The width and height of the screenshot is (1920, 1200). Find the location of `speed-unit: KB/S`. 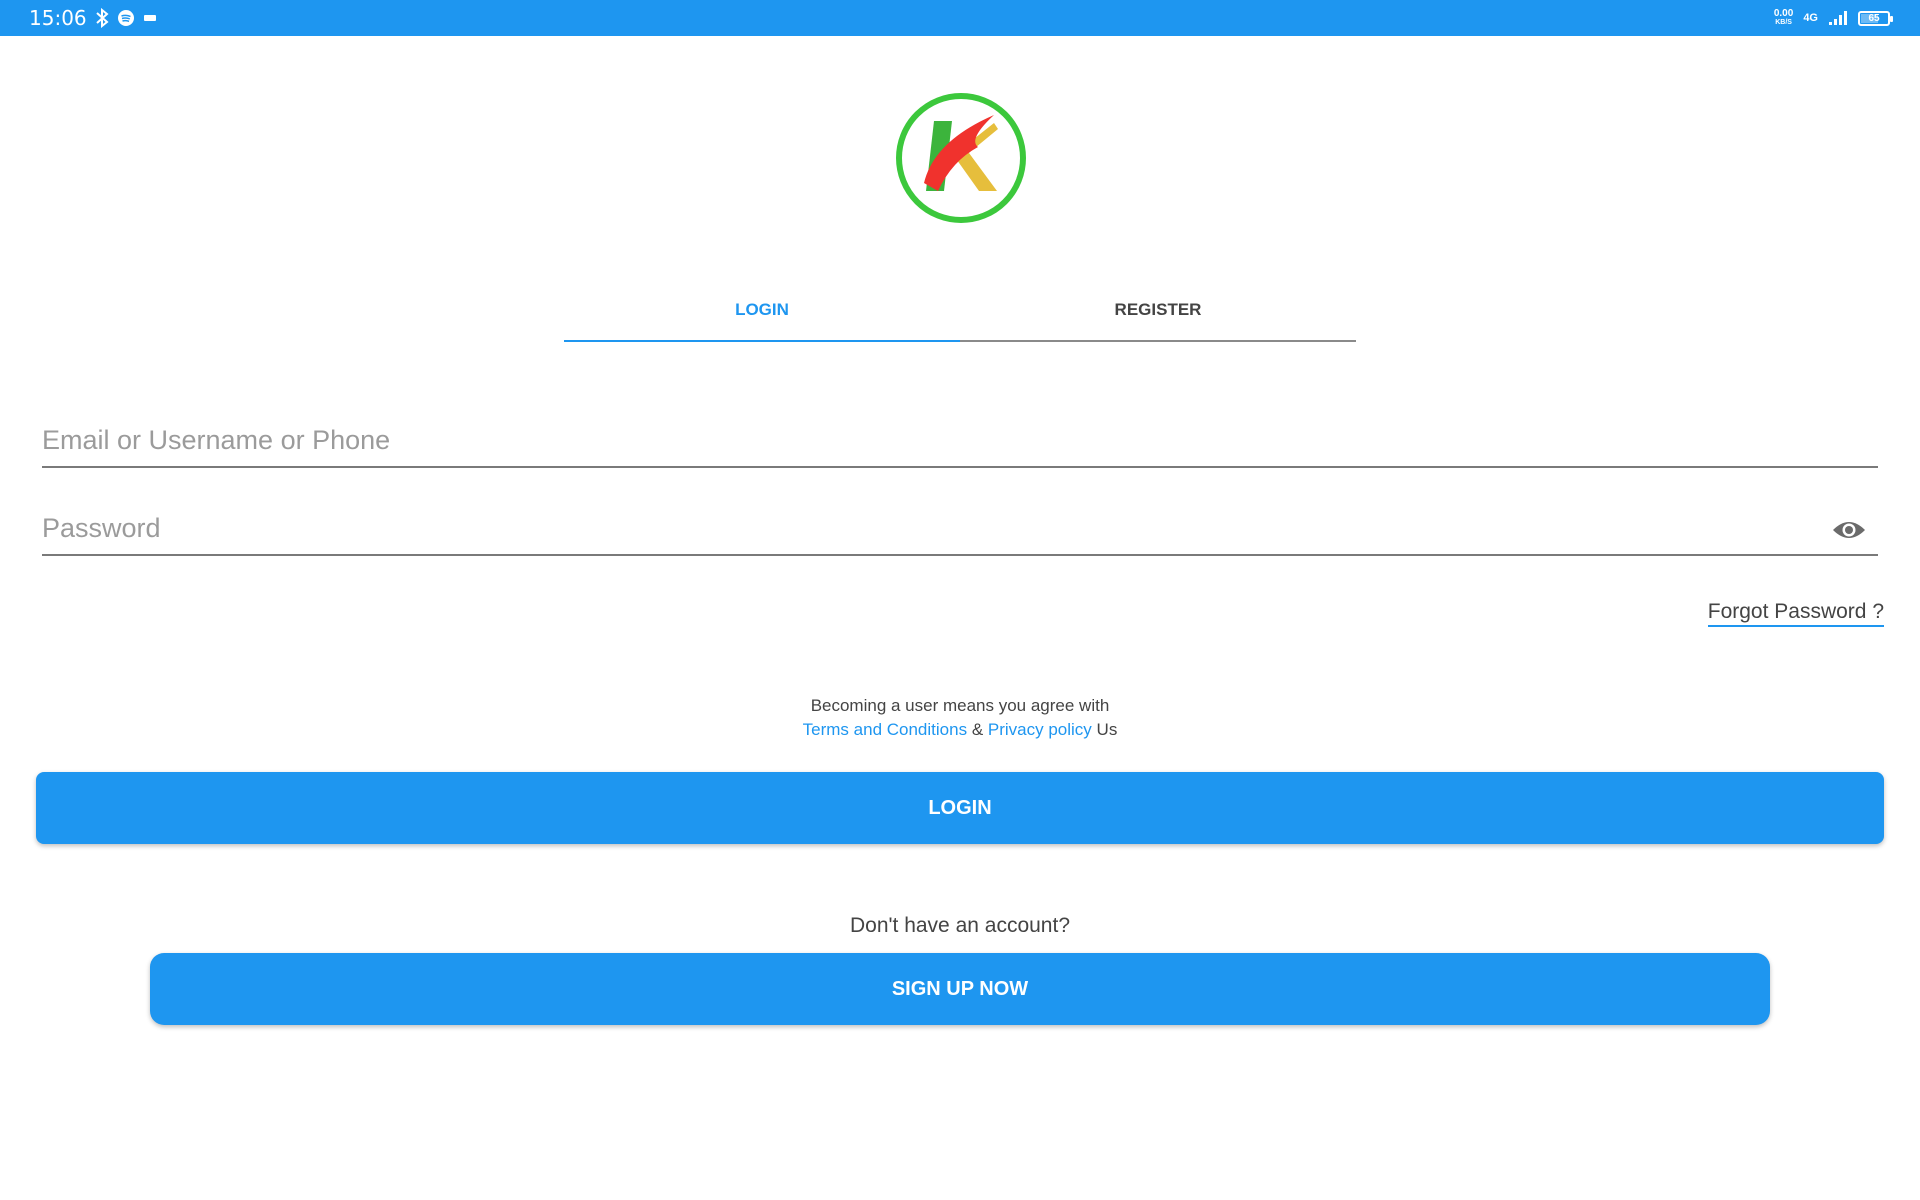

speed-unit: KB/S is located at coordinates (1783, 22).